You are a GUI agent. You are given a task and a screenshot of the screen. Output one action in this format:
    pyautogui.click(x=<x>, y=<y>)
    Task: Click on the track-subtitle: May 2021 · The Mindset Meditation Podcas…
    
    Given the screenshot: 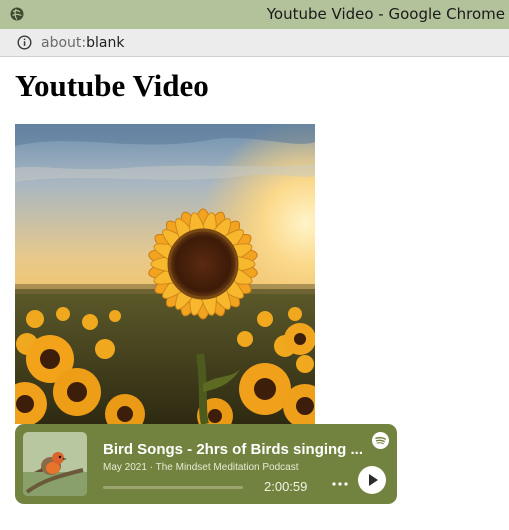 What is the action you would take?
    pyautogui.click(x=200, y=467)
    